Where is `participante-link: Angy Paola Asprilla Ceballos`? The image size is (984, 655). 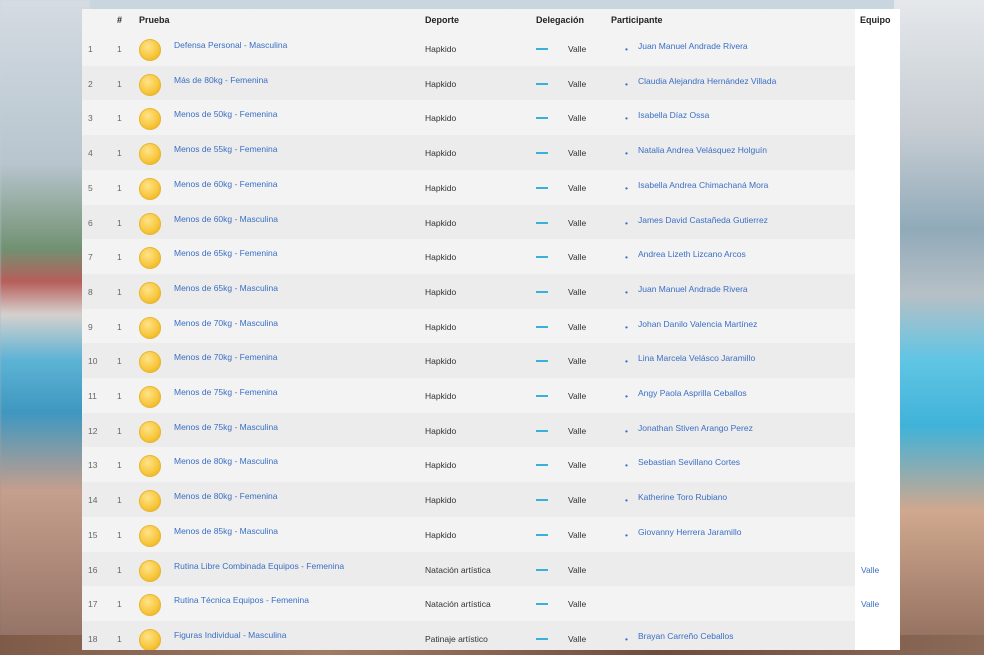
participante-link: Angy Paola Asprilla Ceballos is located at coordinates (692, 393).